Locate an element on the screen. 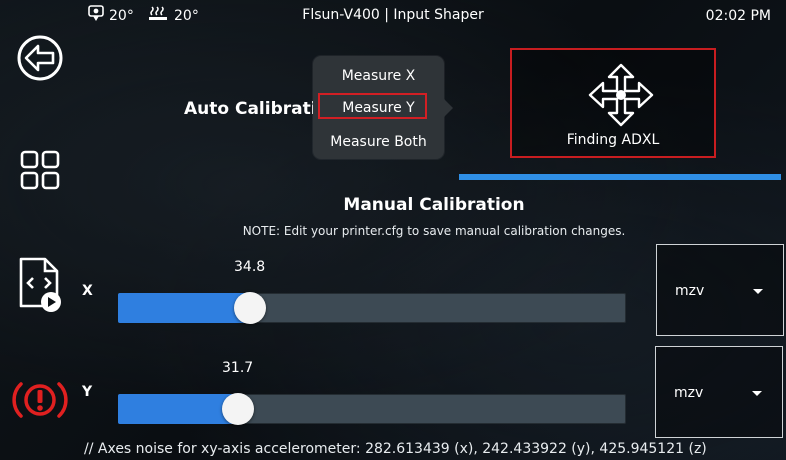 This screenshot has width=786, height=460. emergency-stop-button is located at coordinates (40, 402).